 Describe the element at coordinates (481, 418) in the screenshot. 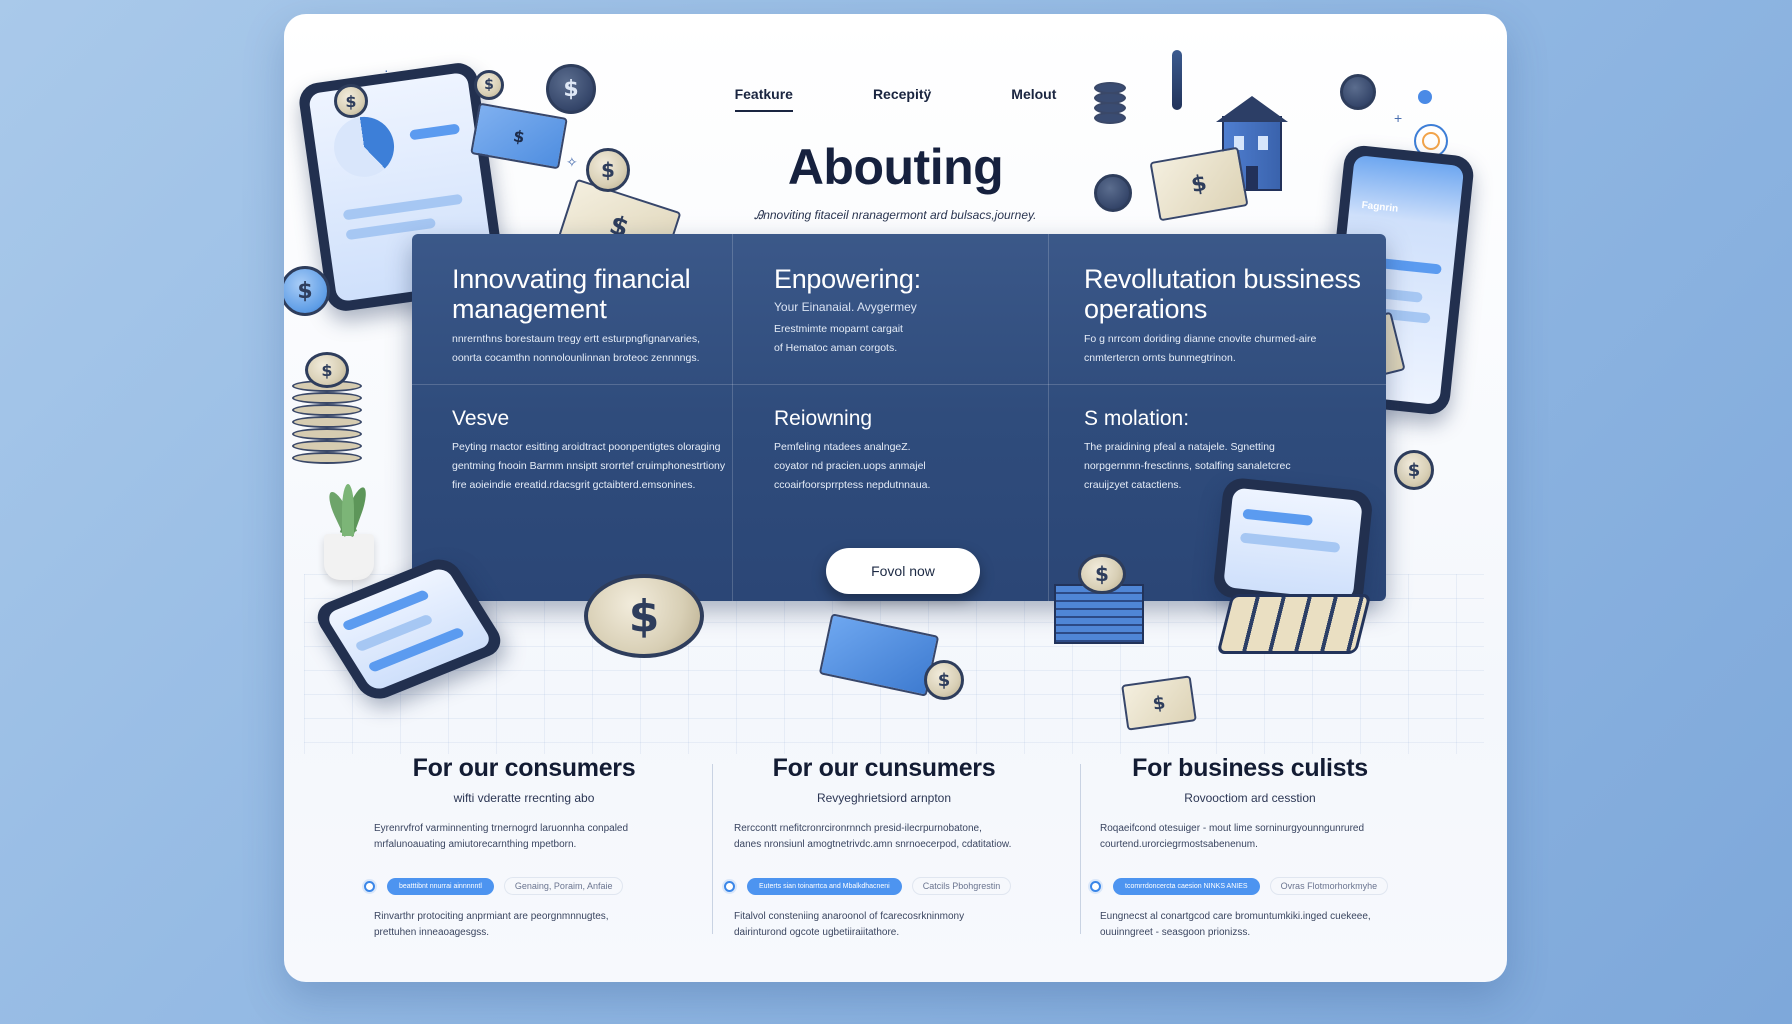

I see `feature-title: Vesve` at that location.